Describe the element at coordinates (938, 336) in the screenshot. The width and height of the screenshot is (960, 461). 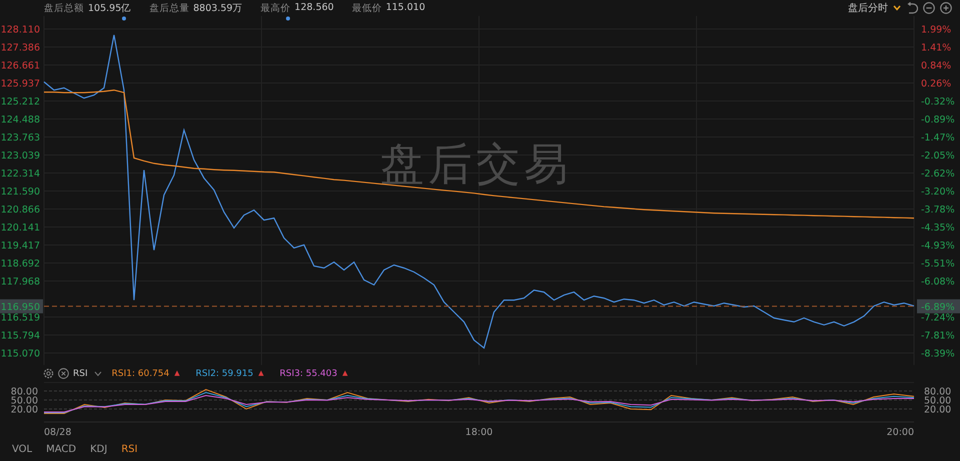
I see `percent-tick: -7.81%` at that location.